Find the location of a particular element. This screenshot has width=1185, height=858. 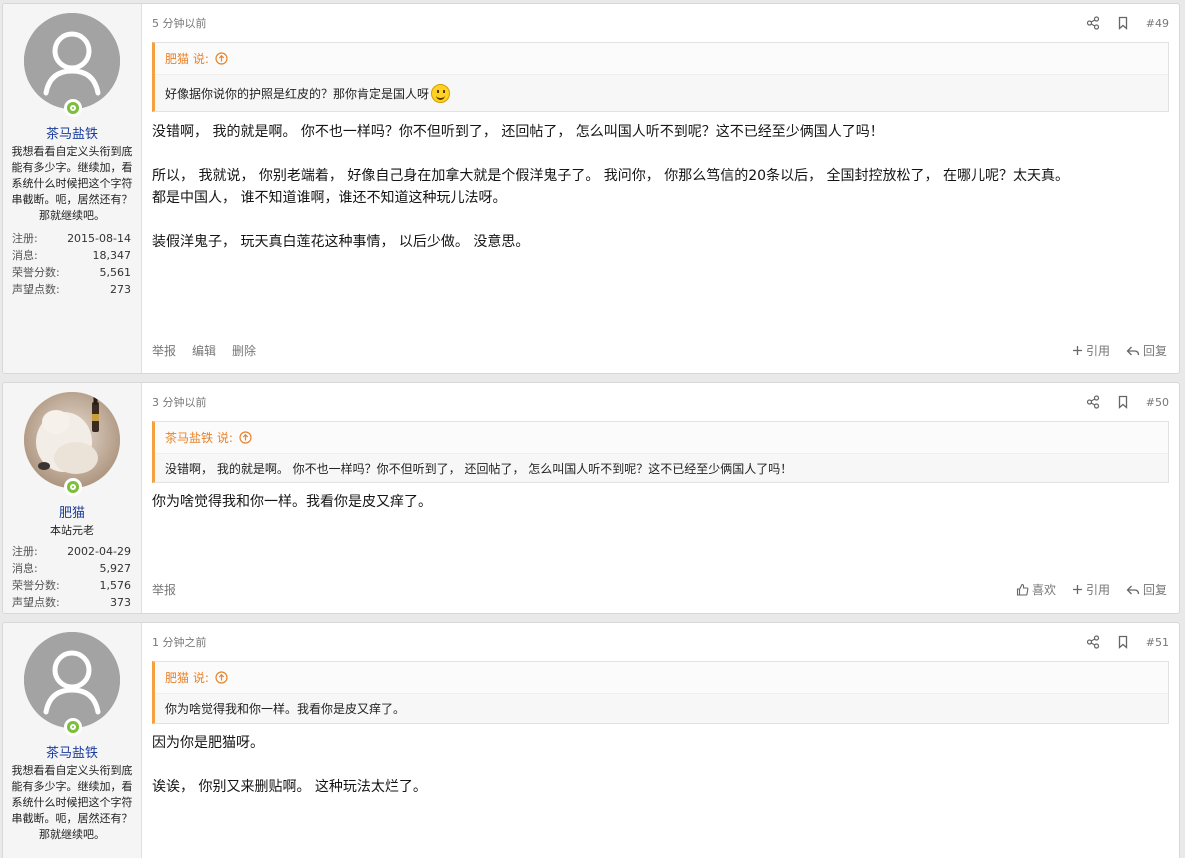

username: 肥猫 is located at coordinates (72, 511).